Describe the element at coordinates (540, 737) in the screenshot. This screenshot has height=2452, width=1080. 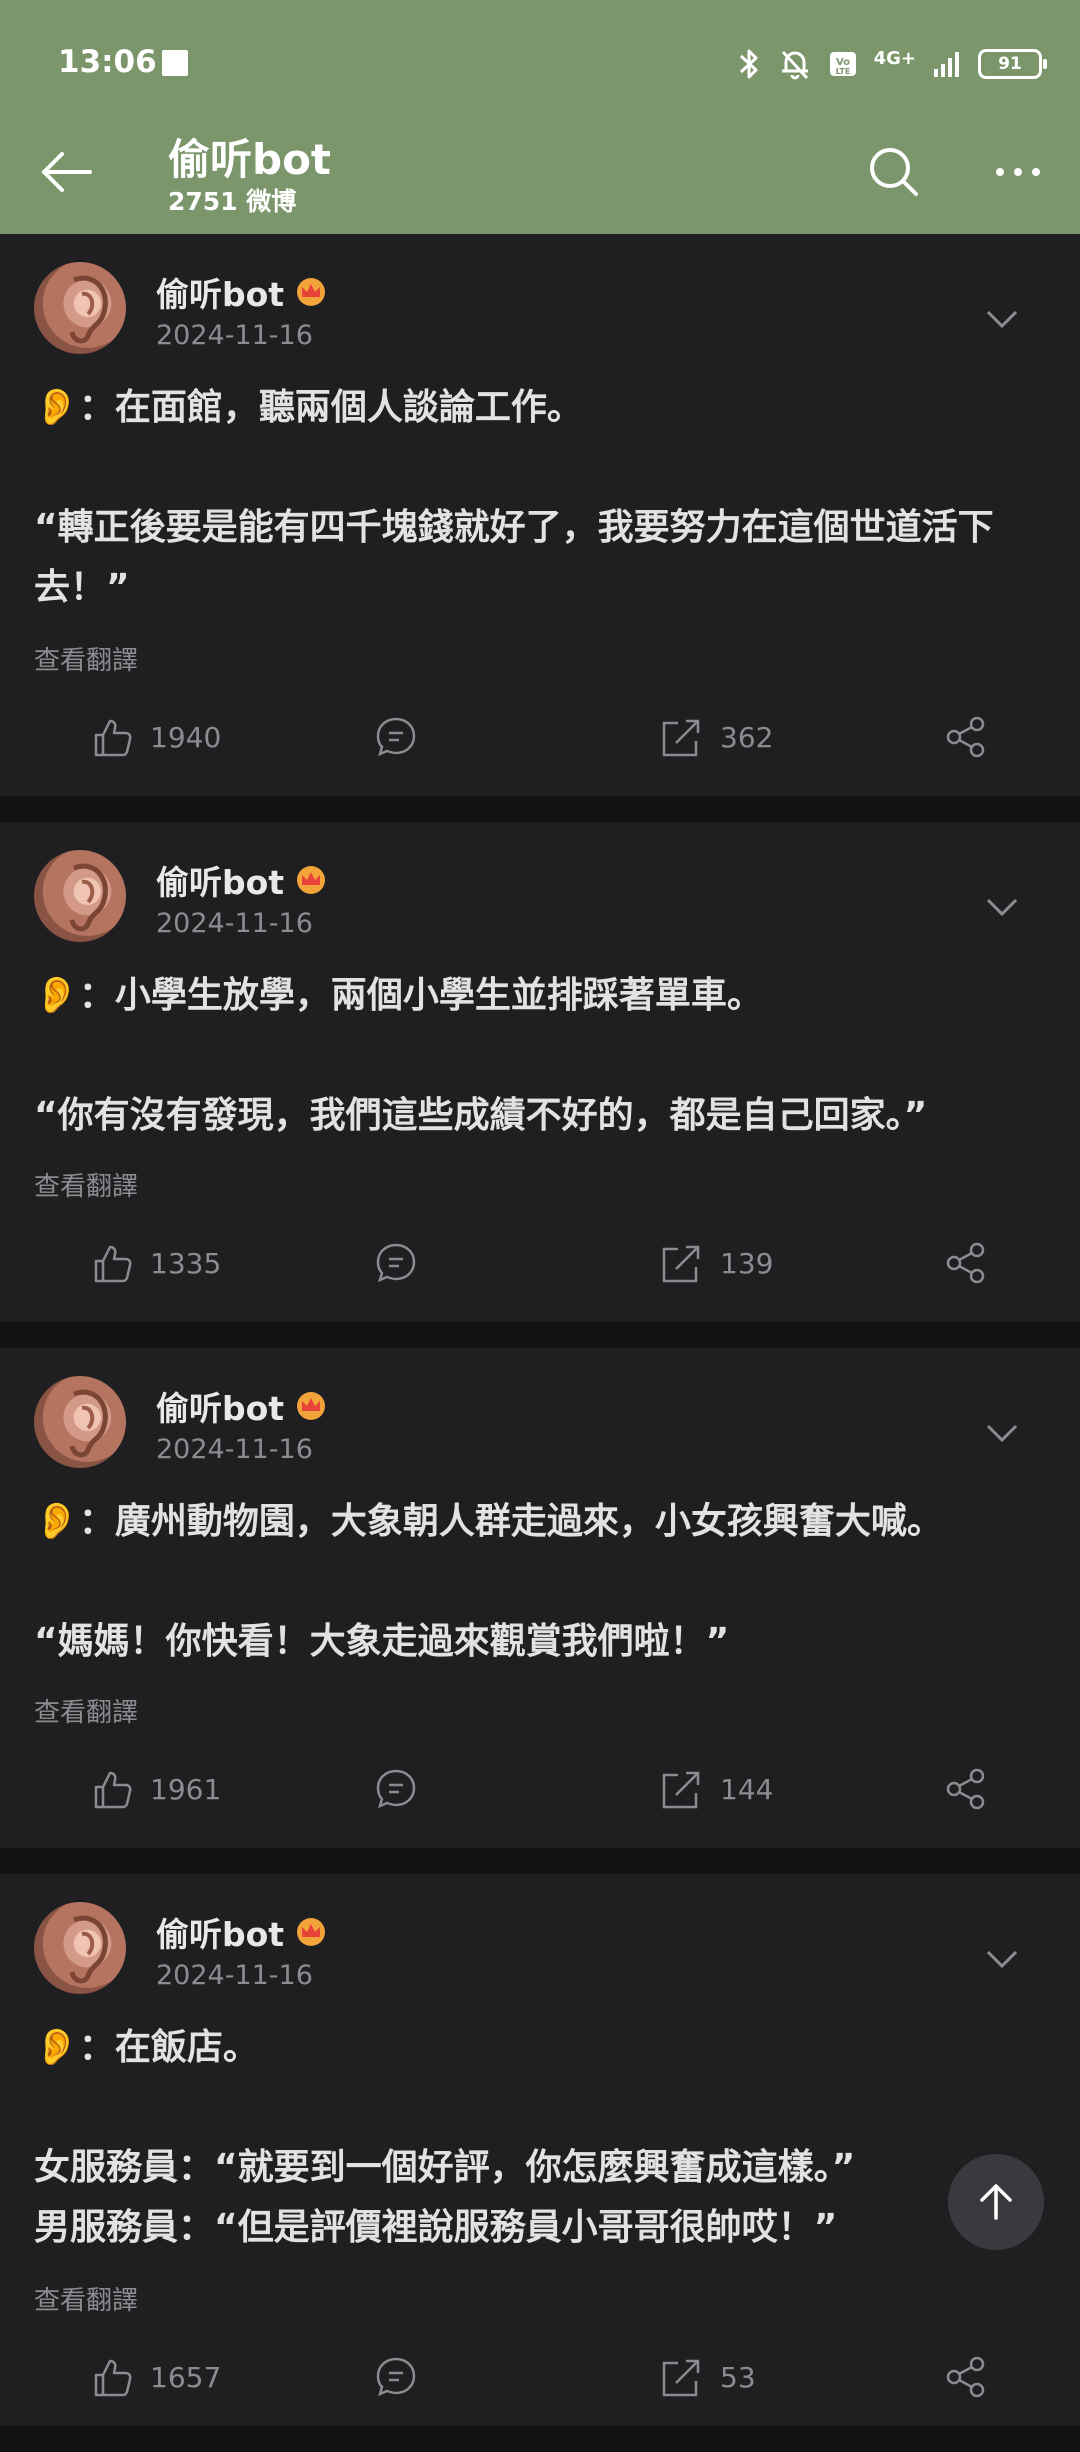
I see `post-actions: 1940 362` at that location.